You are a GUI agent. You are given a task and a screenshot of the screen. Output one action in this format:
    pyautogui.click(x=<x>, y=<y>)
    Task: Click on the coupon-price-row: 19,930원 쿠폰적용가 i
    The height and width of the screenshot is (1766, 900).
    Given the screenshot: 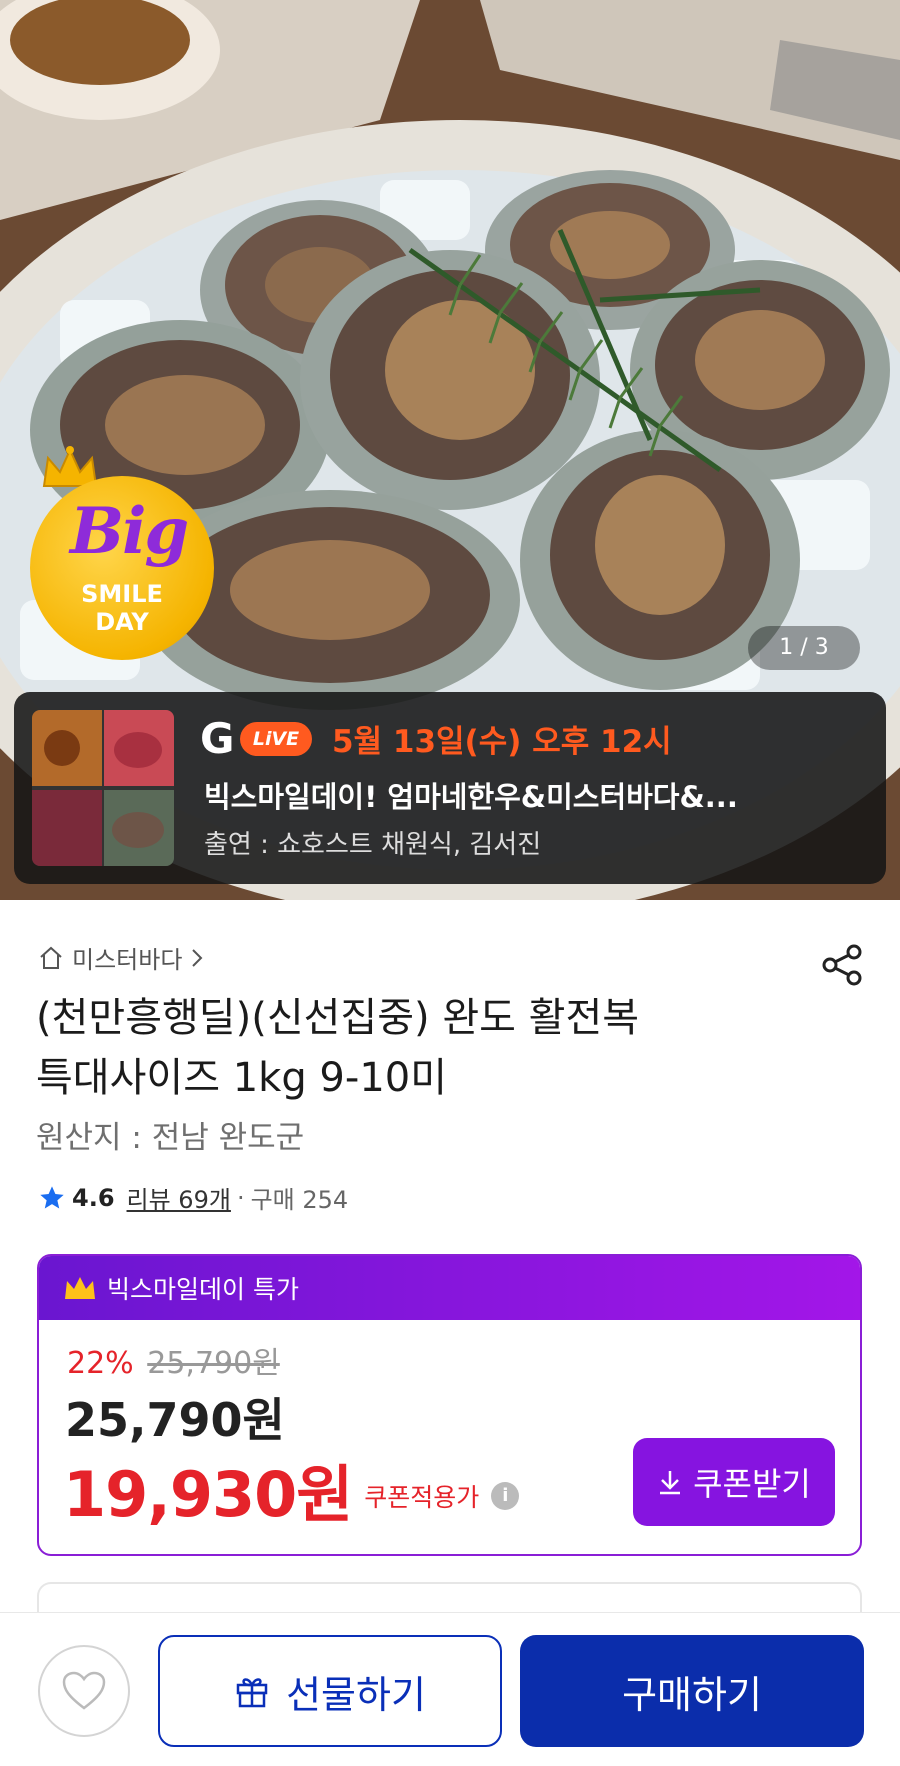 What is the action you would take?
    pyautogui.click(x=291, y=1489)
    